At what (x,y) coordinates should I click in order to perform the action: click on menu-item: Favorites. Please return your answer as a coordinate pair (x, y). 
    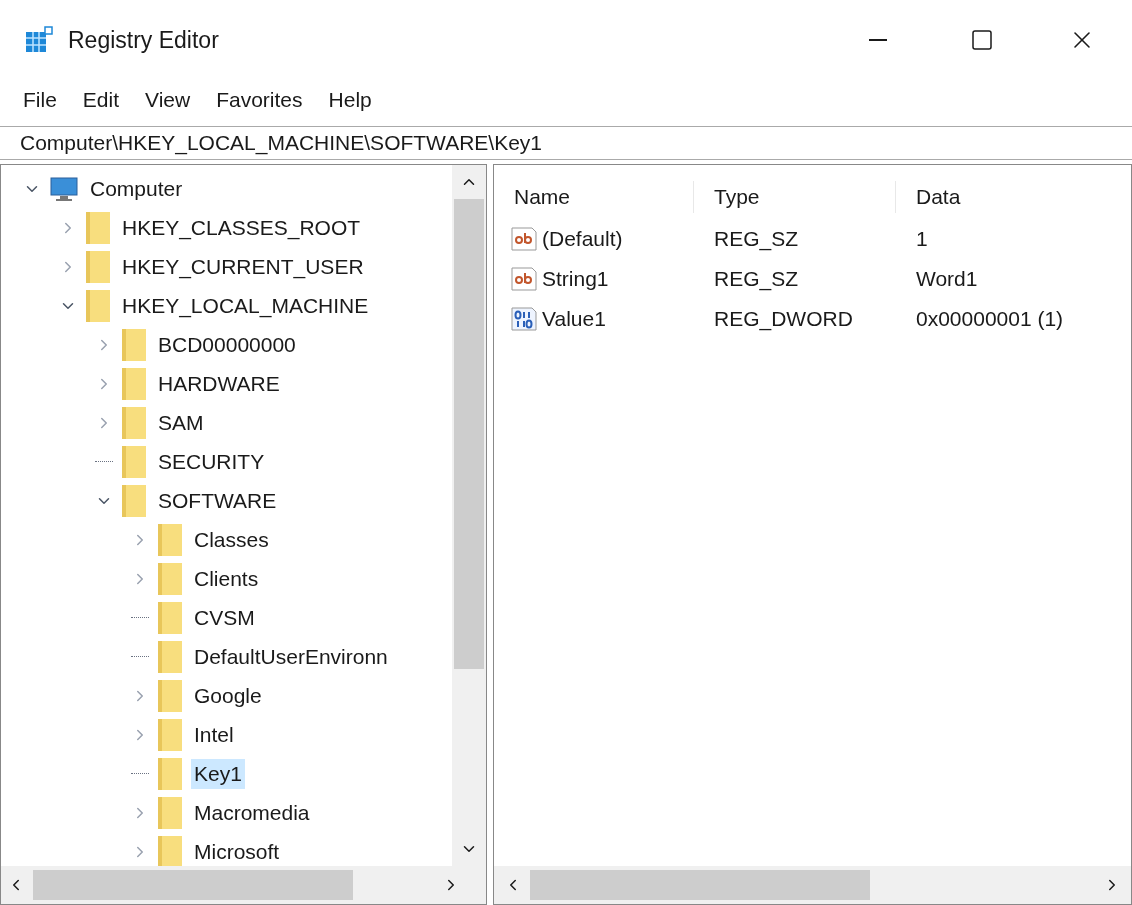
    Looking at the image, I should click on (259, 100).